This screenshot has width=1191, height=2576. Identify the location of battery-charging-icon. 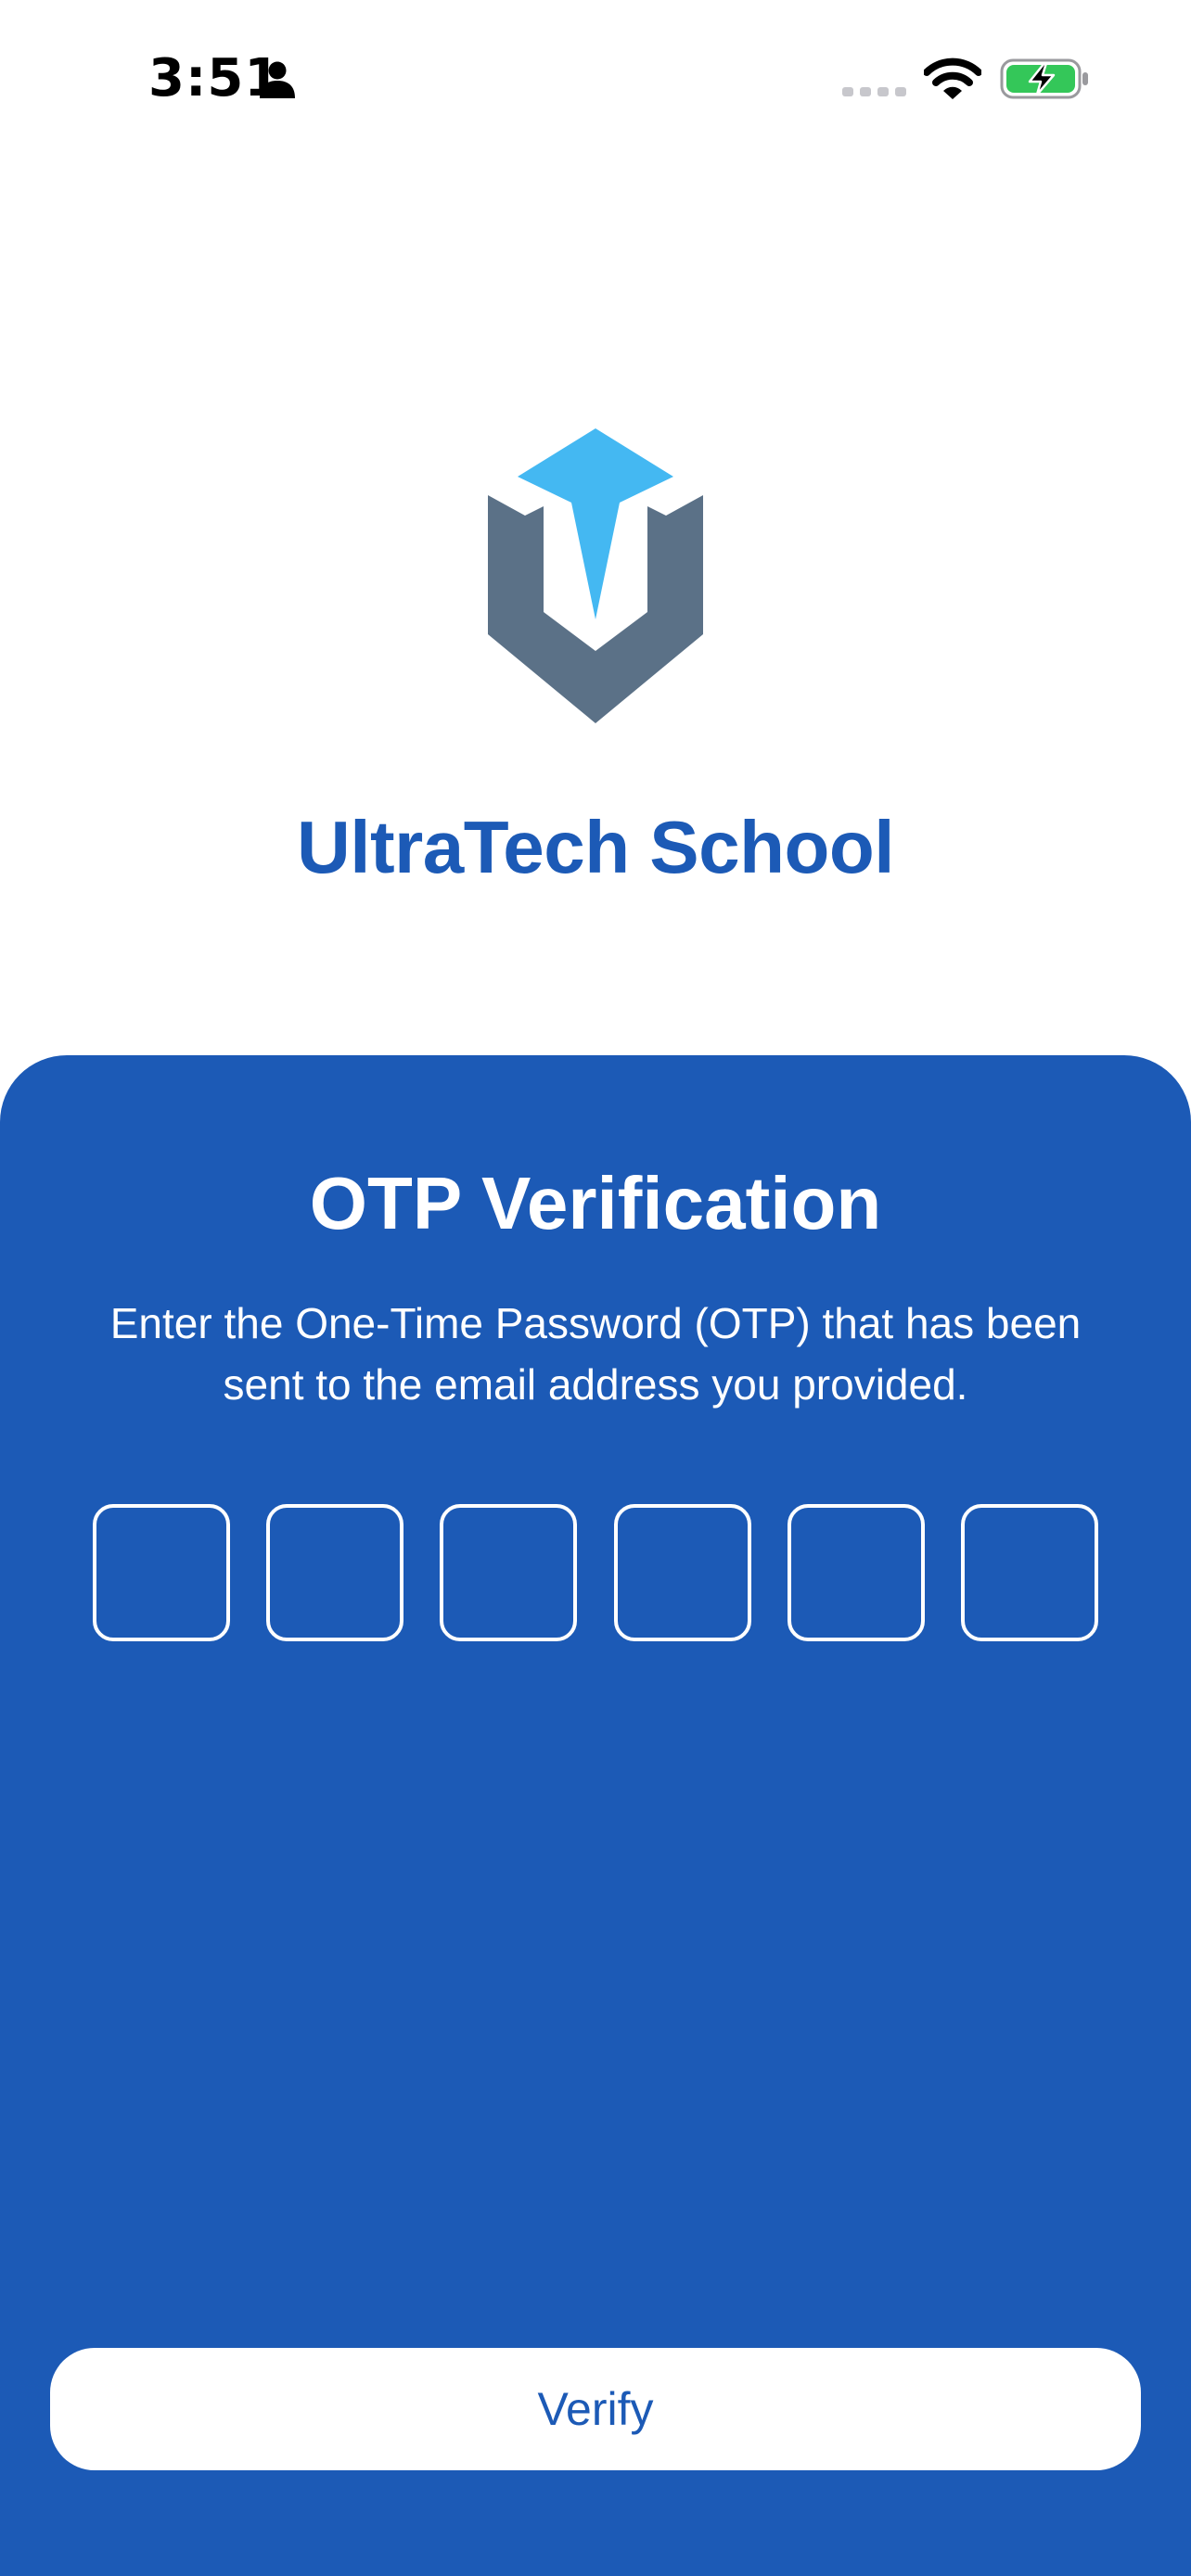
(1044, 79).